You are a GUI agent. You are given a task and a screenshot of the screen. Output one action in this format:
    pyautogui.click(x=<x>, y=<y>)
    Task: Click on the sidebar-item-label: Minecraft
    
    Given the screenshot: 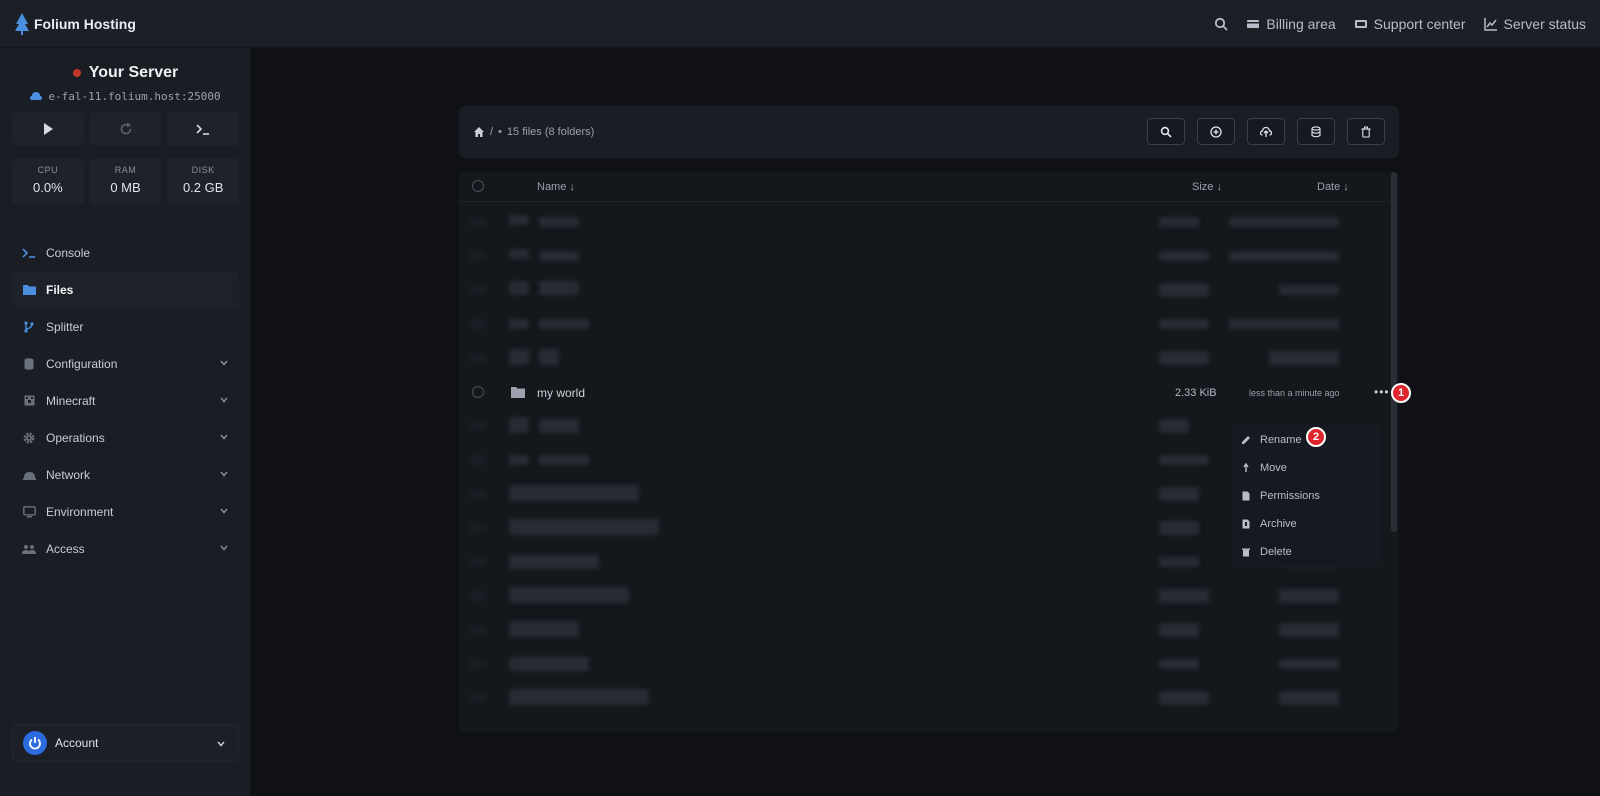 What is the action you would take?
    pyautogui.click(x=71, y=400)
    